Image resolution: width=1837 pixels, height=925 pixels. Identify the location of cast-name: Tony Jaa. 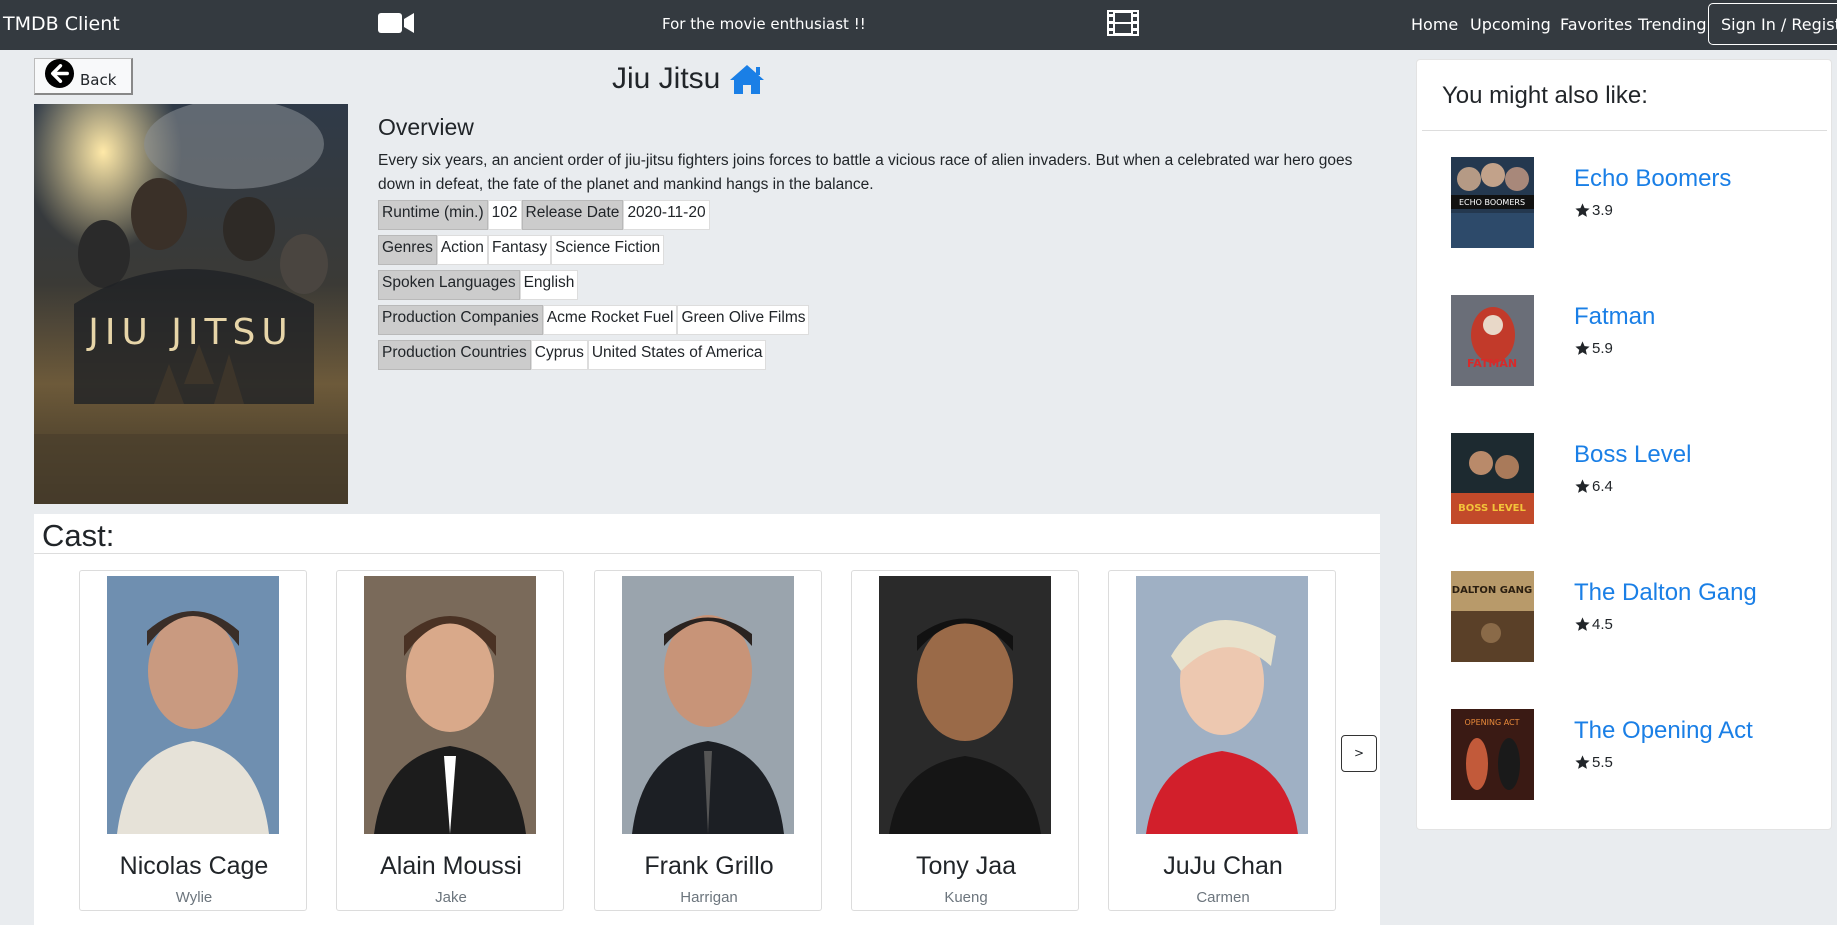
(966, 866).